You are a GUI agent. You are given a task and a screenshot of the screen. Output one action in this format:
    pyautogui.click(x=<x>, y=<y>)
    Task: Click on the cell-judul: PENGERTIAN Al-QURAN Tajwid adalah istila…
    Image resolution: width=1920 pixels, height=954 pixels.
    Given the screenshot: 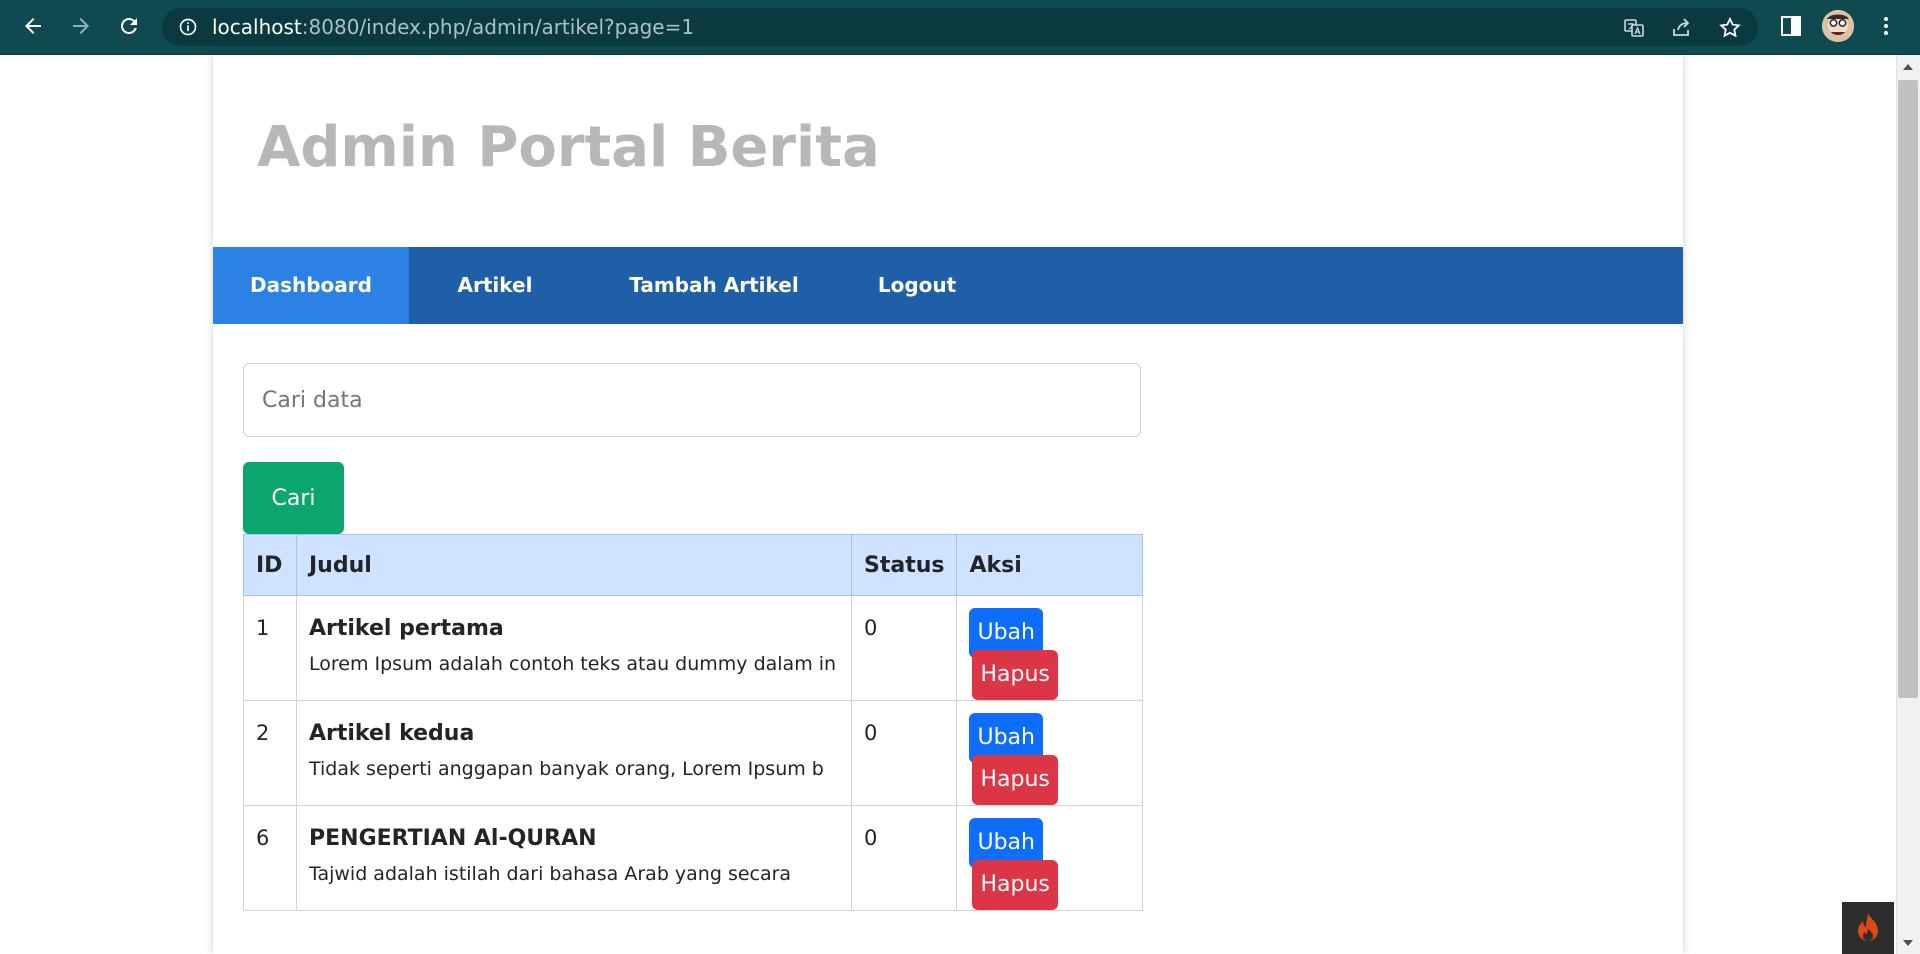 What is the action you would take?
    pyautogui.click(x=574, y=858)
    